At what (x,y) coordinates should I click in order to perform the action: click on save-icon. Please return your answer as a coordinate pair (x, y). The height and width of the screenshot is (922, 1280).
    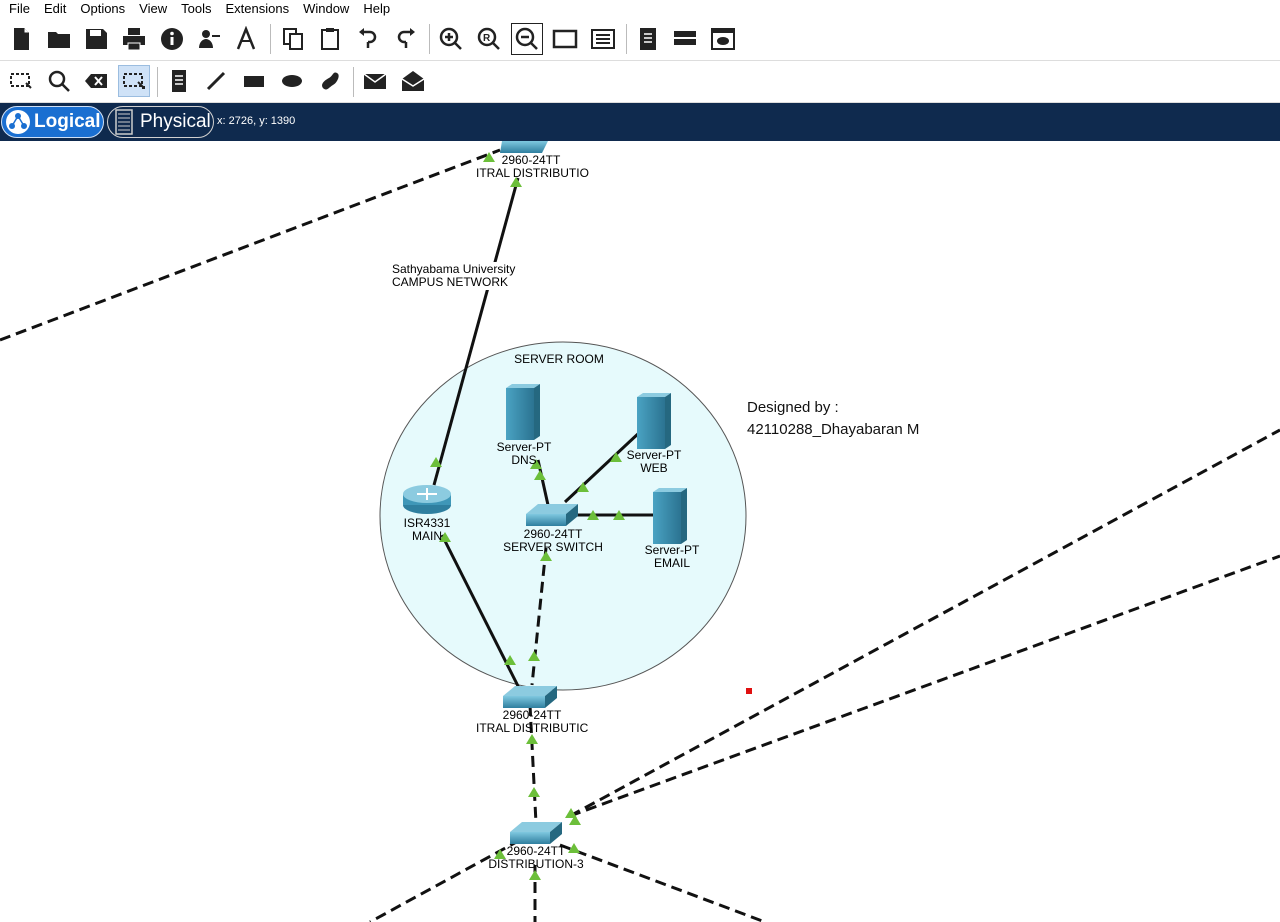
    Looking at the image, I should click on (96, 39).